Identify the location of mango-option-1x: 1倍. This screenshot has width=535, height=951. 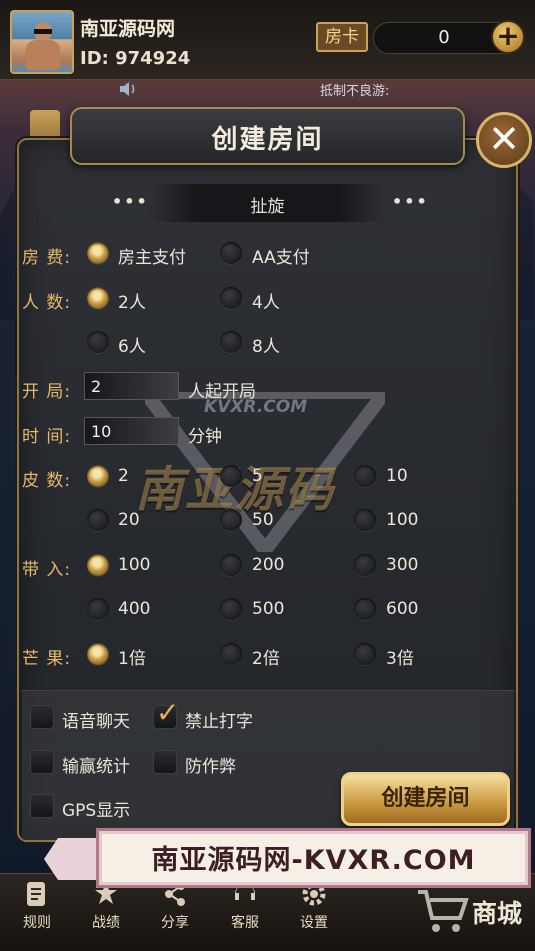
(132, 659).